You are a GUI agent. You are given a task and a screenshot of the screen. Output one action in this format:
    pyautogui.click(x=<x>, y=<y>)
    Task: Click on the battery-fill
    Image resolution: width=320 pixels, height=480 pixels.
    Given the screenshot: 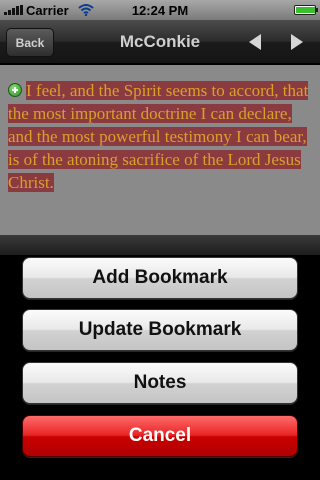 What is the action you would take?
    pyautogui.click(x=305, y=10)
    